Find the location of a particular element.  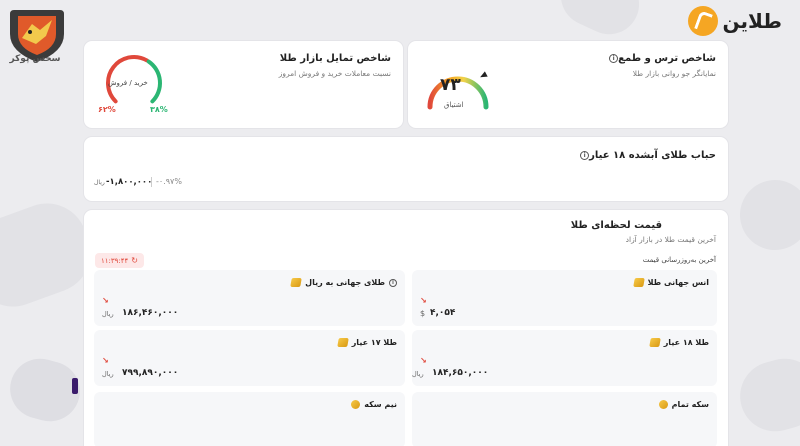

price-title: نیم سکه is located at coordinates (374, 404).